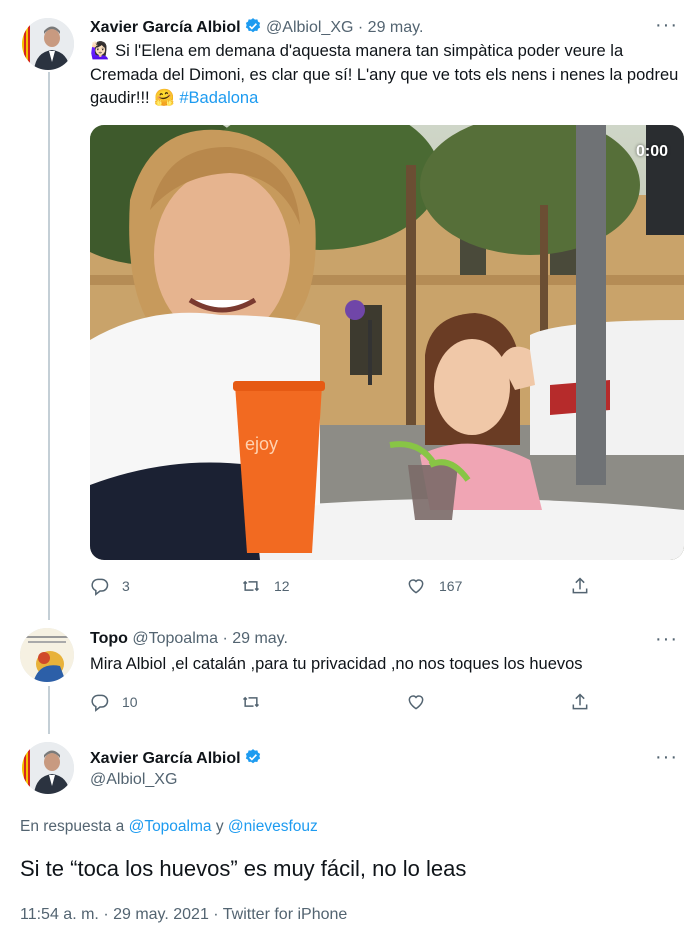 The width and height of the screenshot is (700, 946). What do you see at coordinates (160, 914) in the screenshot?
I see `tweet-date: · 29 may. 2021 ·` at bounding box center [160, 914].